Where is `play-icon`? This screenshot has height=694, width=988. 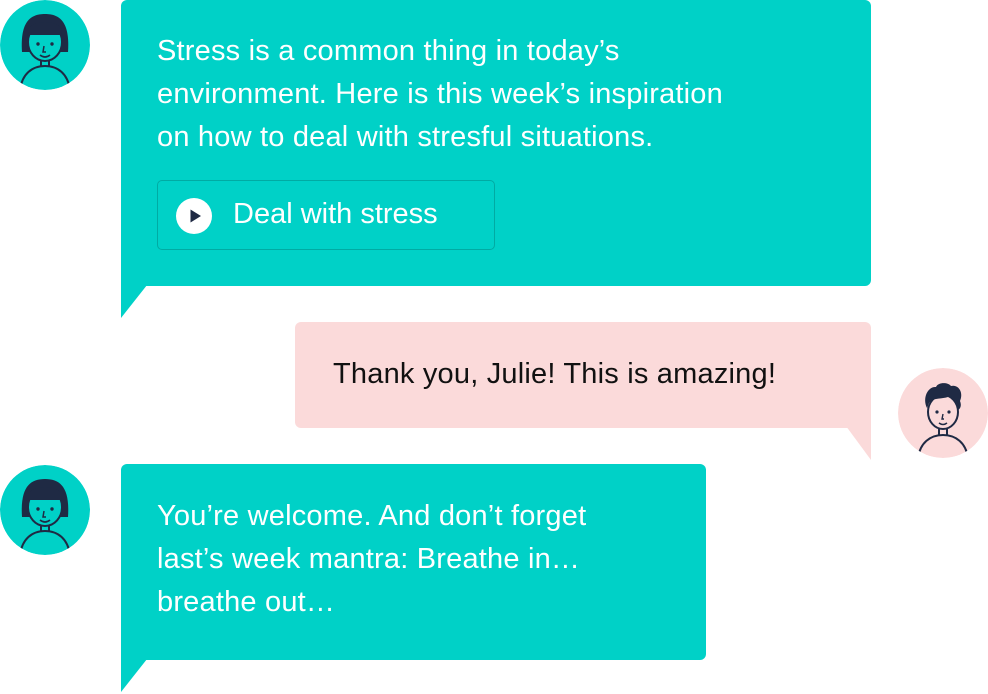 play-icon is located at coordinates (194, 216).